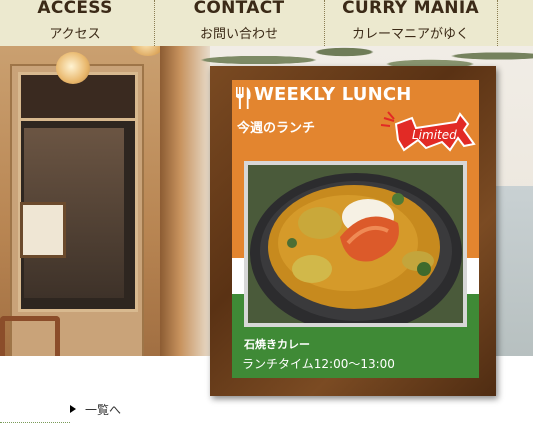 The image size is (533, 427). What do you see at coordinates (239, 23) in the screenshot?
I see `nav-contact: CONTACT お問い合わせ` at bounding box center [239, 23].